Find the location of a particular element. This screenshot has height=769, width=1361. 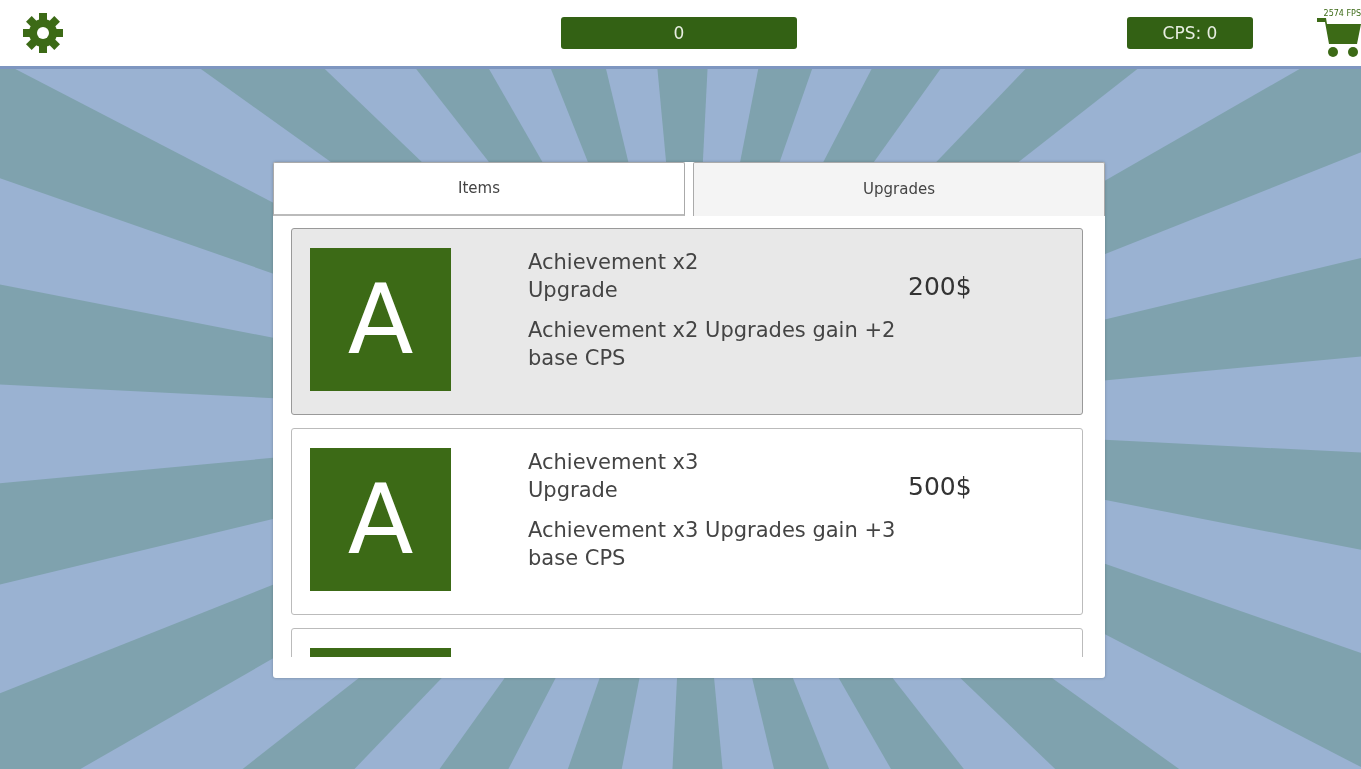

settings-icon is located at coordinates (43, 33).